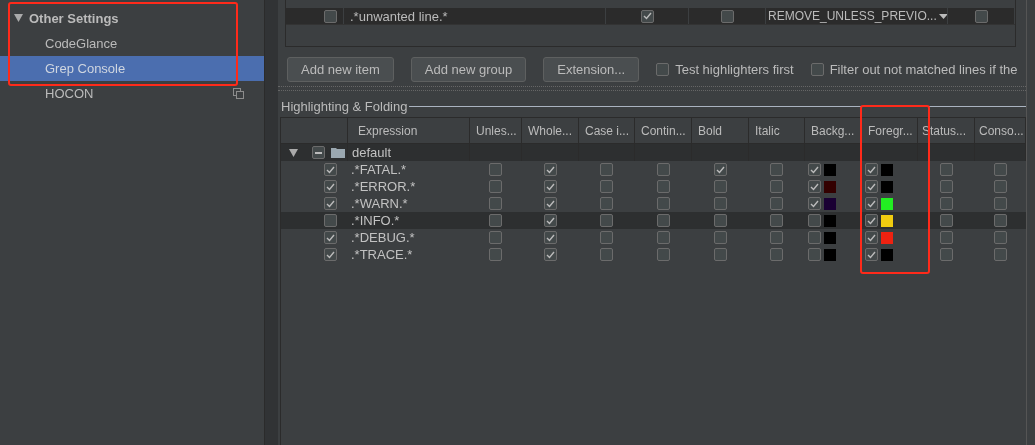 The height and width of the screenshot is (445, 1035). Describe the element at coordinates (293, 152) in the screenshot. I see `collapse-arrow-icon` at that location.